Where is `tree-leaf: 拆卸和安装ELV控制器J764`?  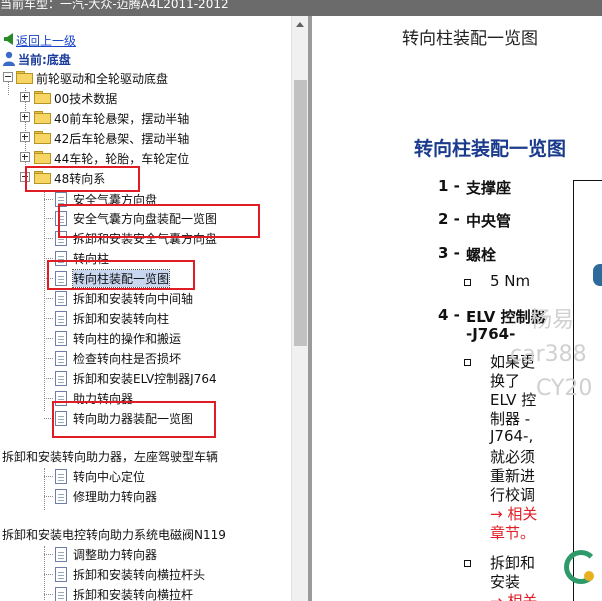
tree-leaf: 拆卸和安装ELV控制器J764 is located at coordinates (164, 378).